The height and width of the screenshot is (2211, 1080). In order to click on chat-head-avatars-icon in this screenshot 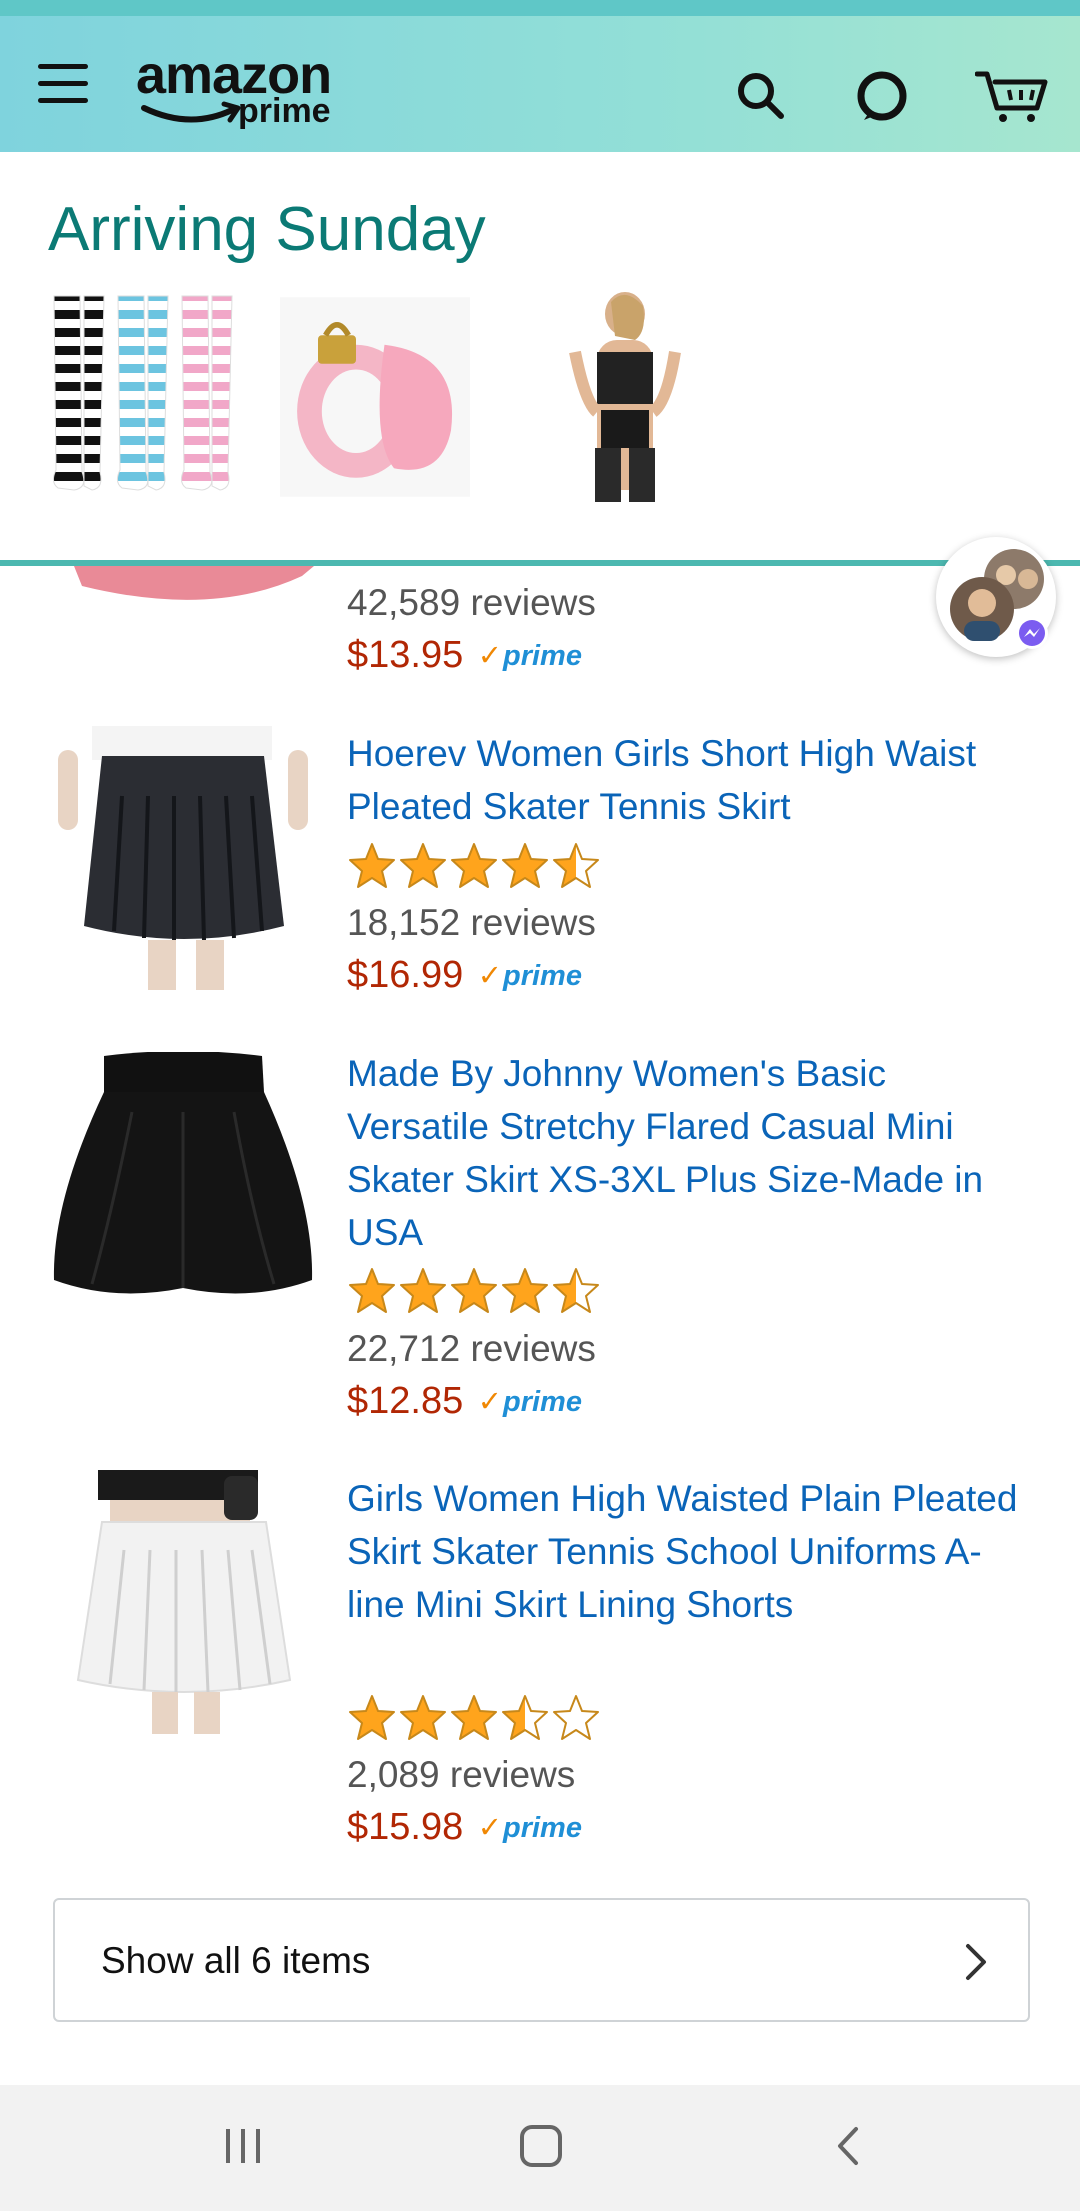, I will do `click(999, 599)`.